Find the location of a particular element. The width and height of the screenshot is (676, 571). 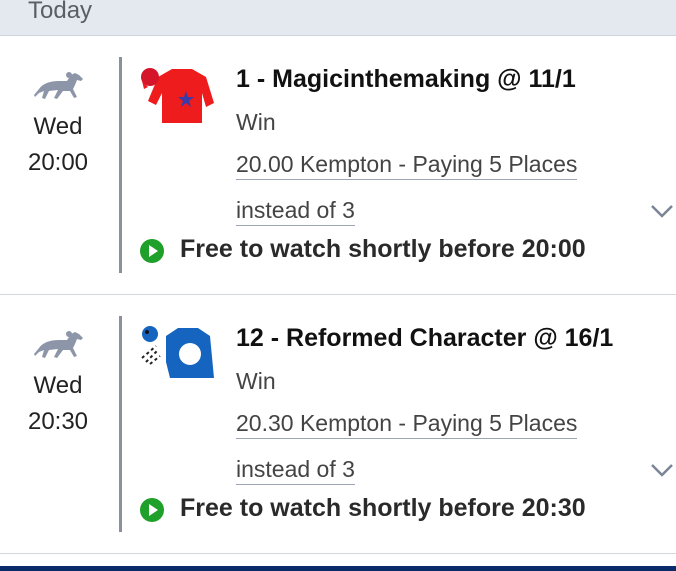

day-header: Today is located at coordinates (338, 18).